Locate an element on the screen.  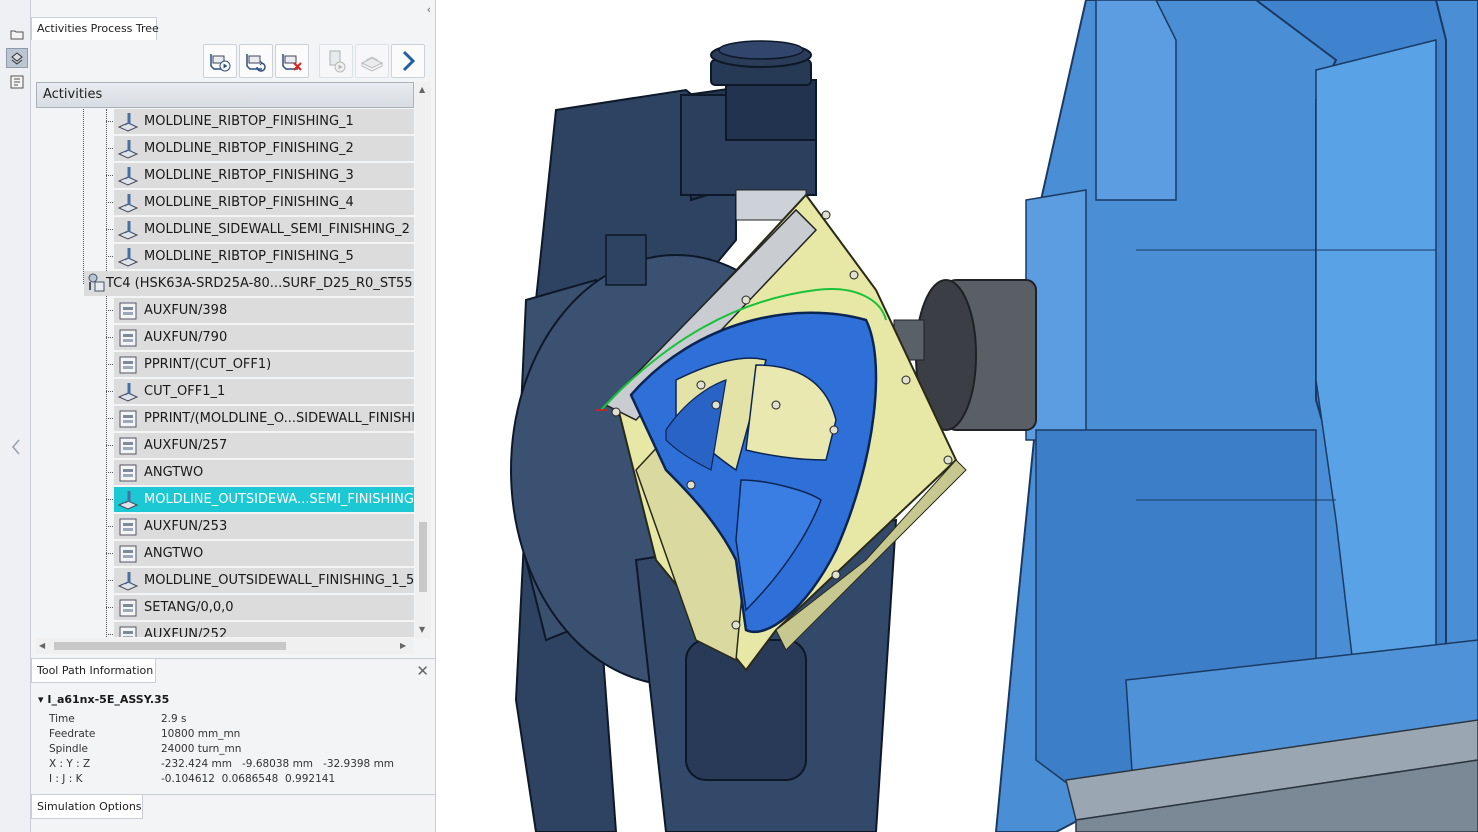
expand-triangle-icon: ▾ is located at coordinates (42, 699).